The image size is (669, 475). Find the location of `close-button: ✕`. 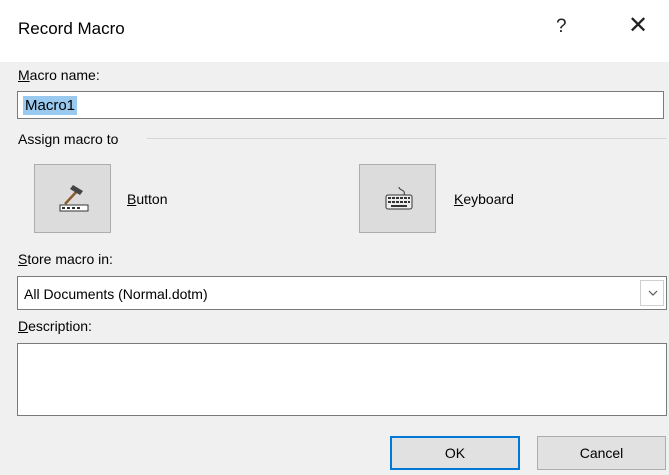

close-button: ✕ is located at coordinates (638, 26).